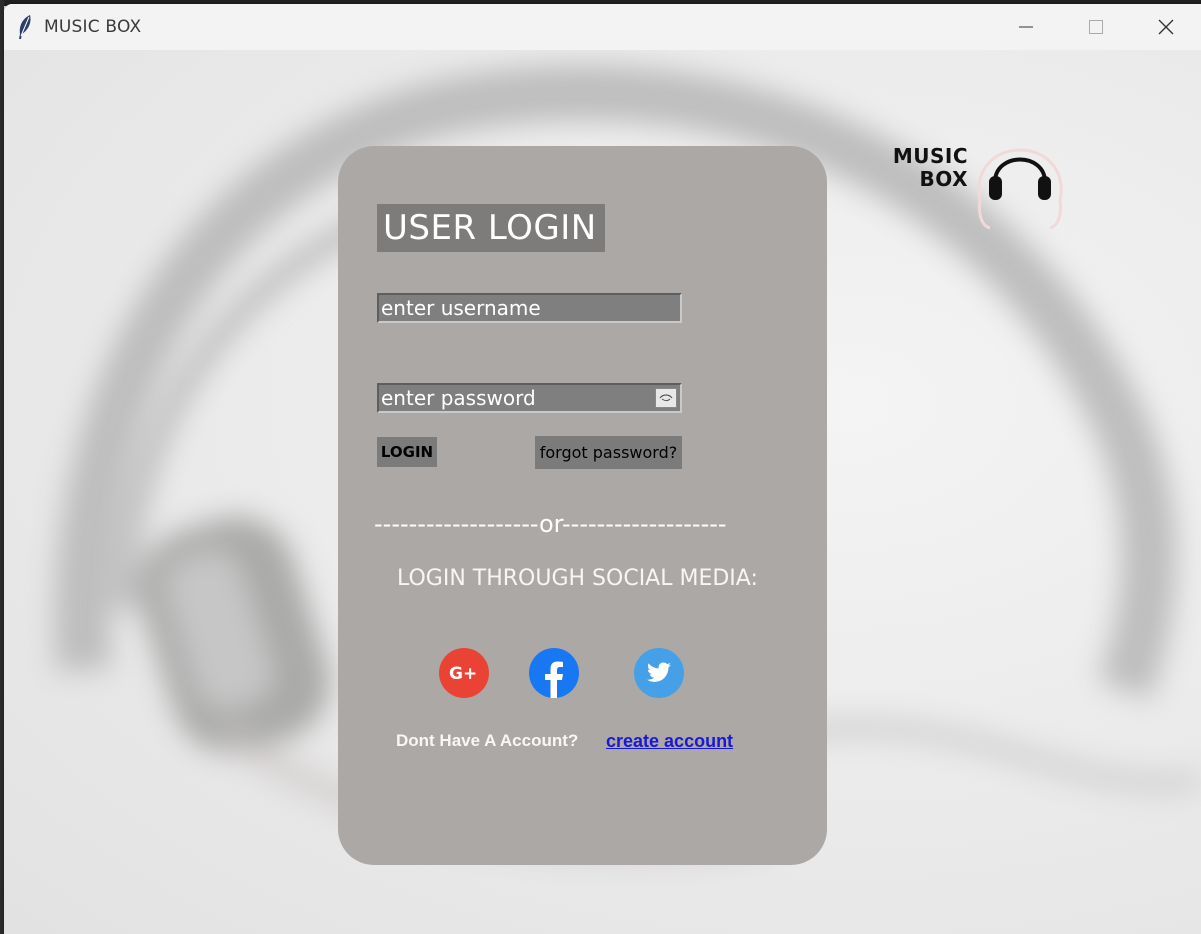  I want to click on password-field-frame, so click(529, 398).